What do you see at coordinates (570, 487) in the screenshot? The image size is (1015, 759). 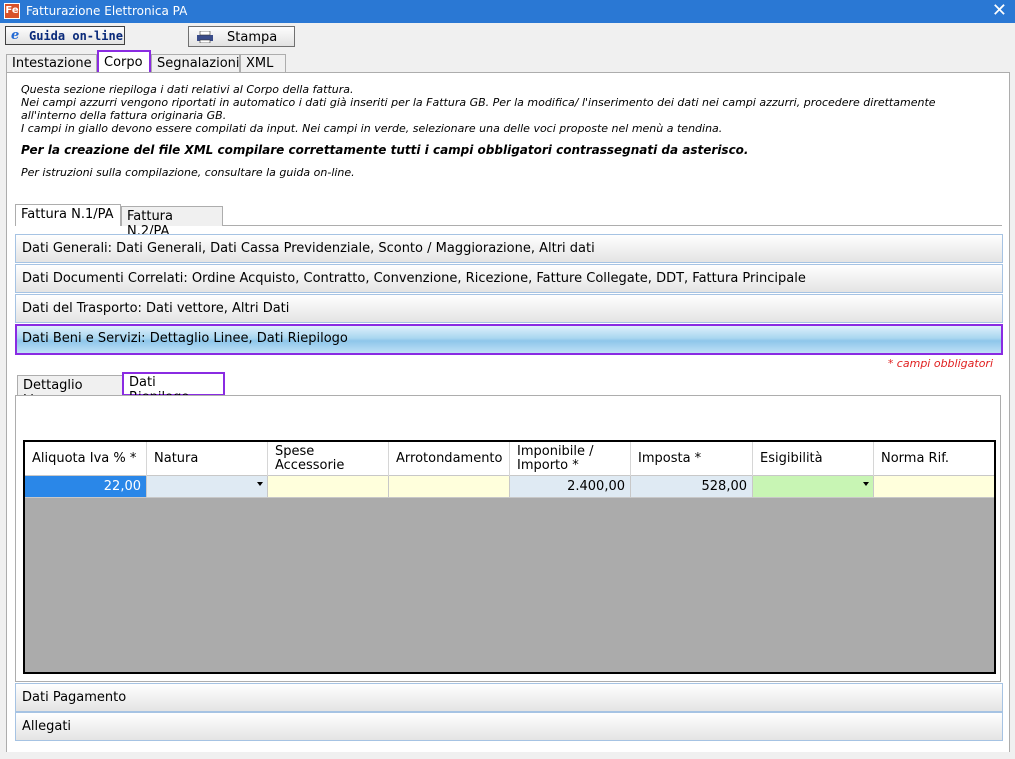 I see `cell-imponibile: 2.400,00` at bounding box center [570, 487].